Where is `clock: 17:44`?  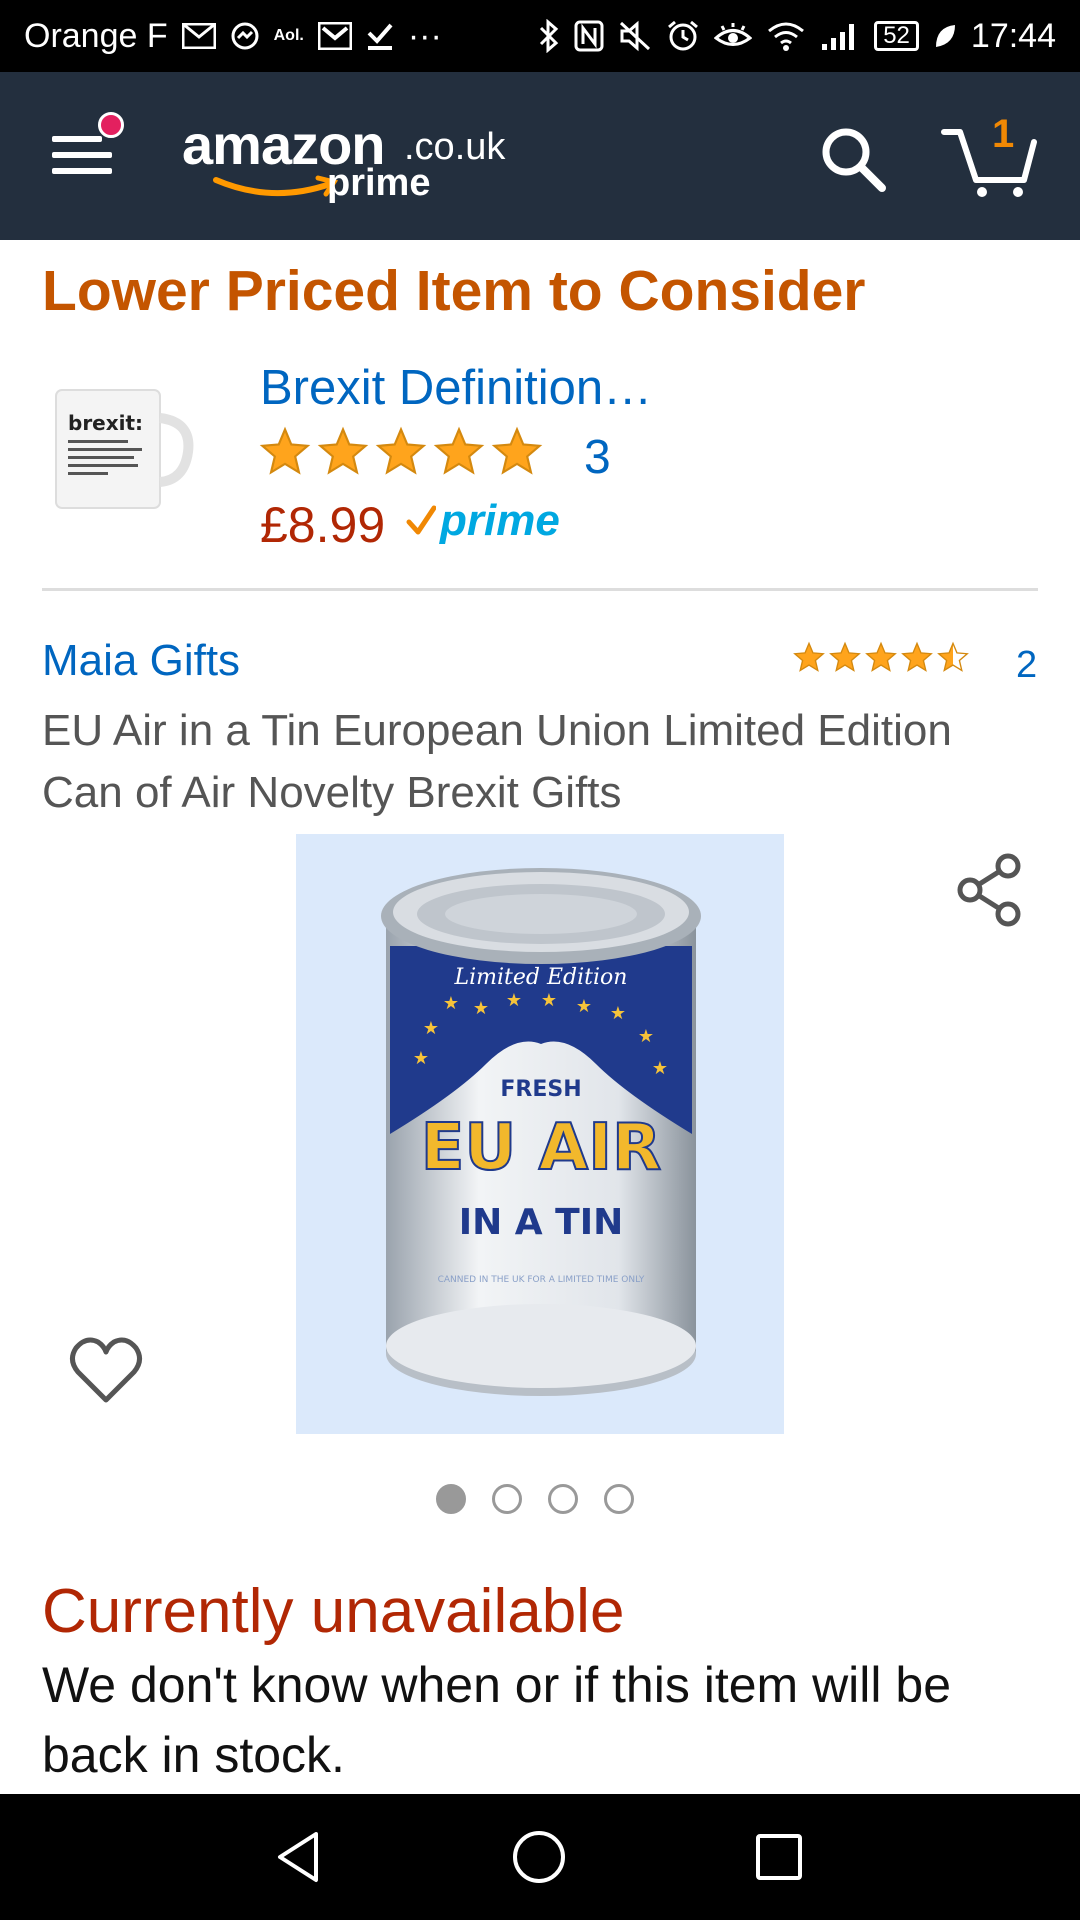
clock: 17:44 is located at coordinates (1013, 35).